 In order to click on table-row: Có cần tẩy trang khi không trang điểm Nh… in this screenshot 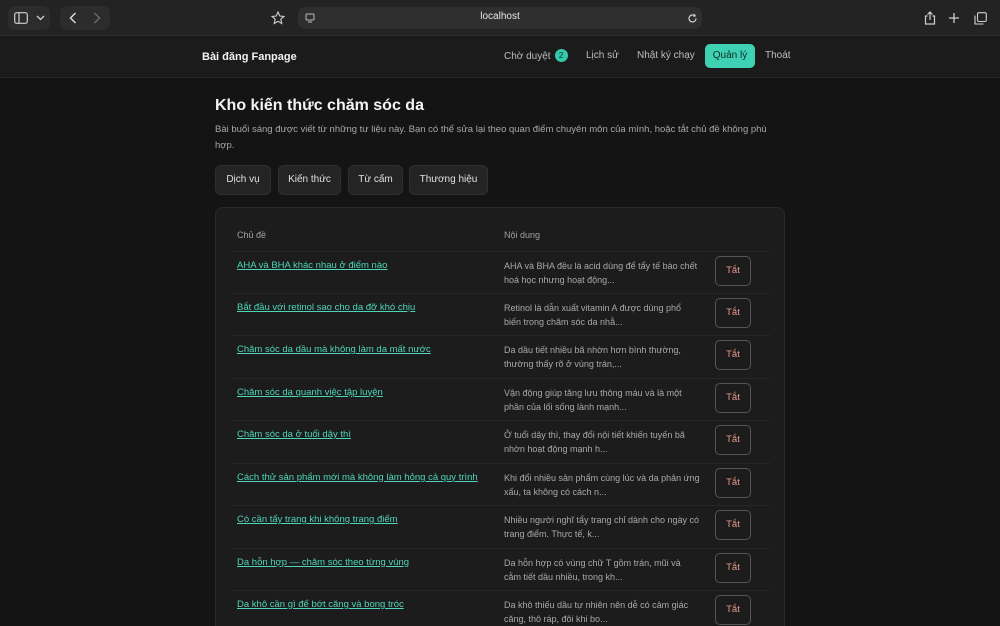, I will do `click(501, 527)`.